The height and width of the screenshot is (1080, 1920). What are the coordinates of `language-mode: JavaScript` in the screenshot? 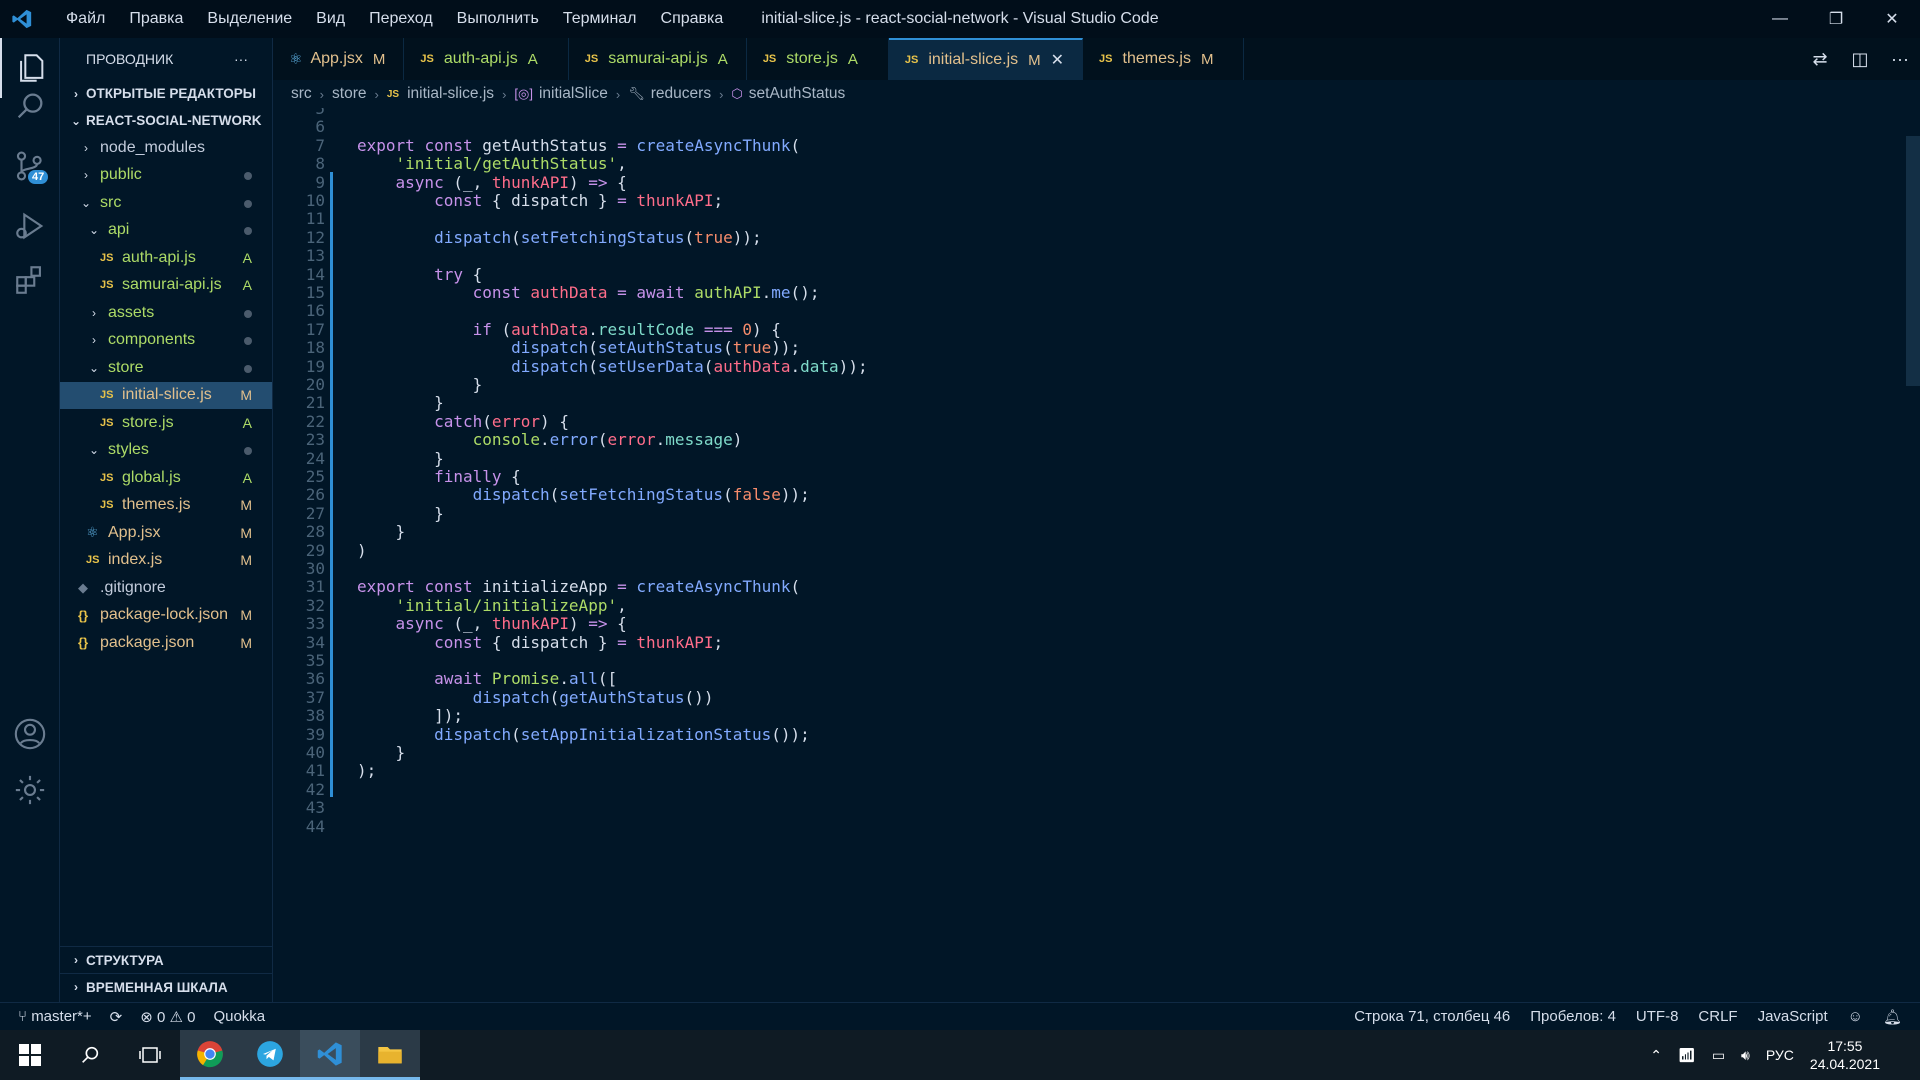 It's located at (1793, 1016).